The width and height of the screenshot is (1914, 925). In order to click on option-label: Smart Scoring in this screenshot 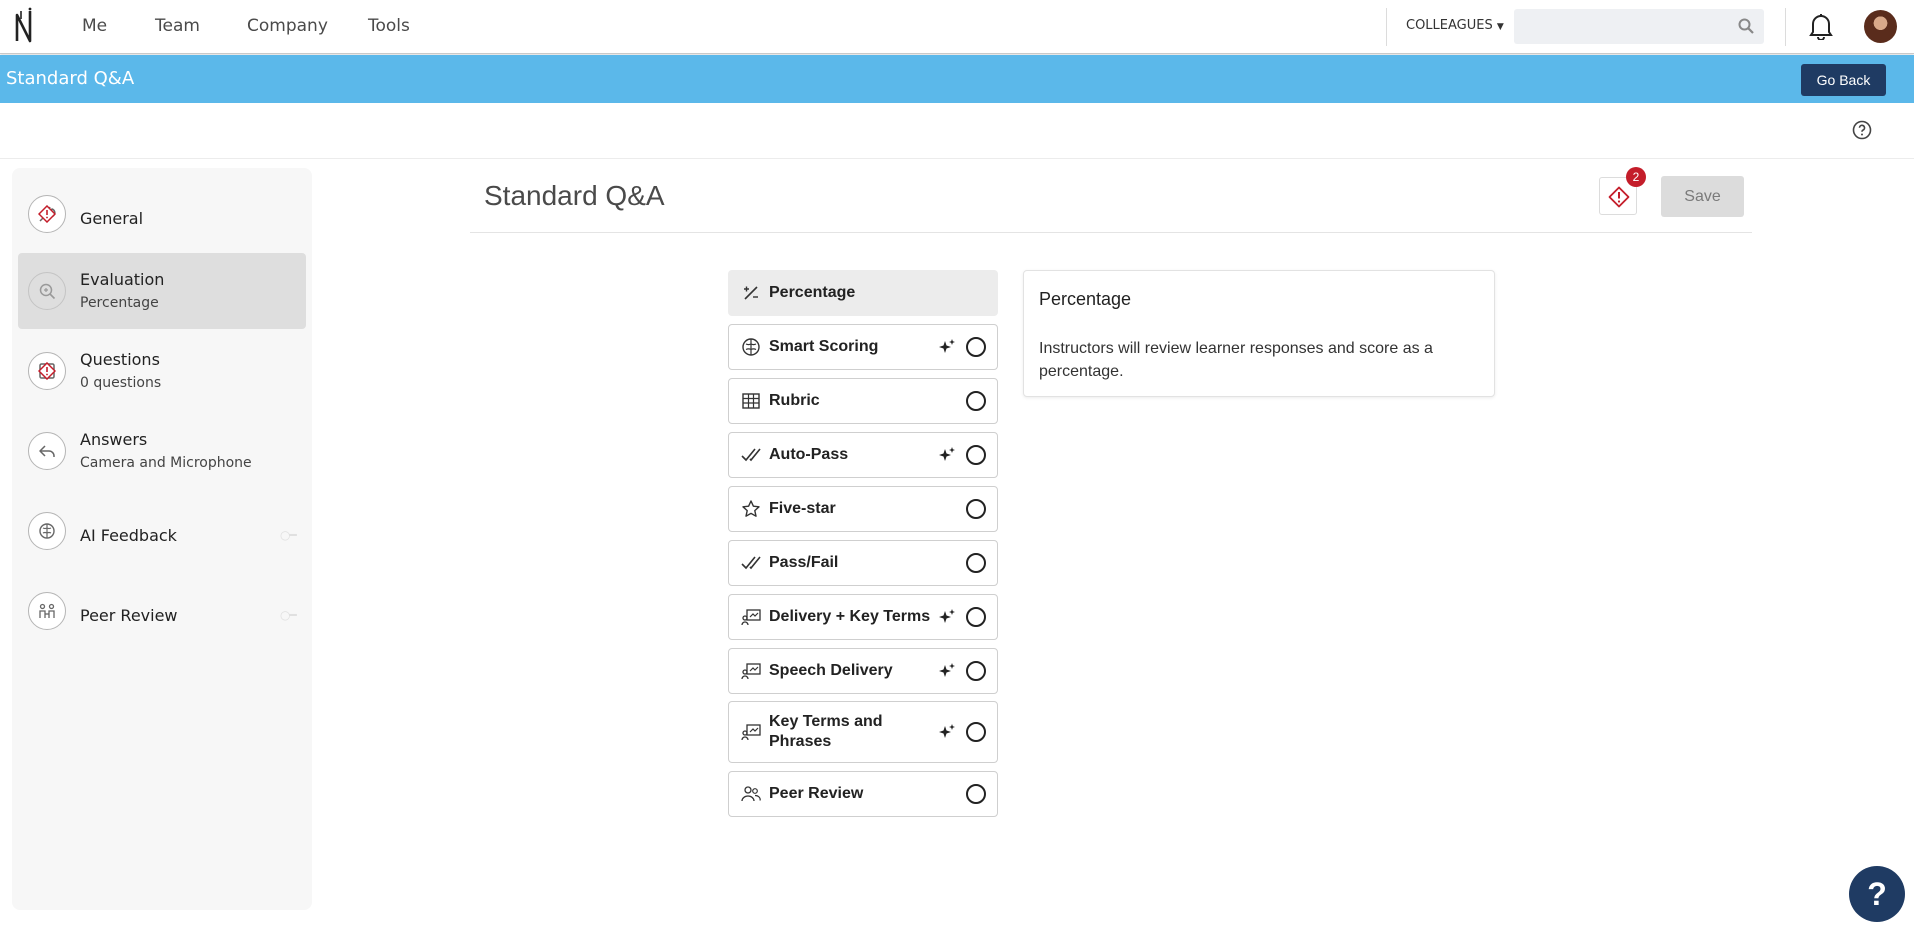, I will do `click(824, 346)`.